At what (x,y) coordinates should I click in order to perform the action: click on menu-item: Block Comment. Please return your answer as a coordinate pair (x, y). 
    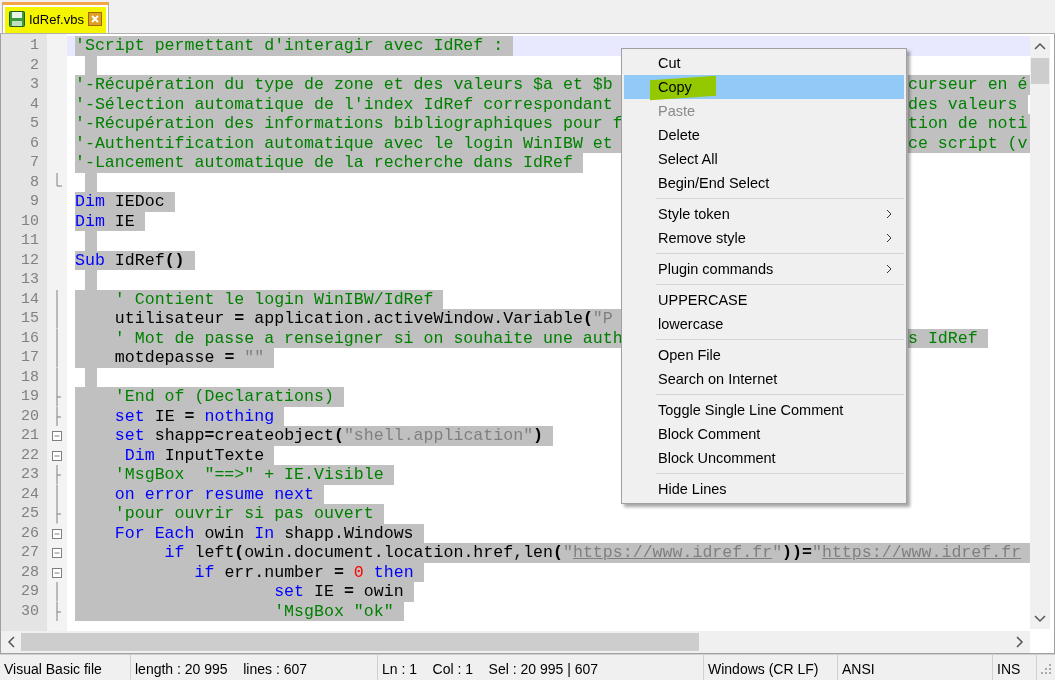
    Looking at the image, I should click on (764, 434).